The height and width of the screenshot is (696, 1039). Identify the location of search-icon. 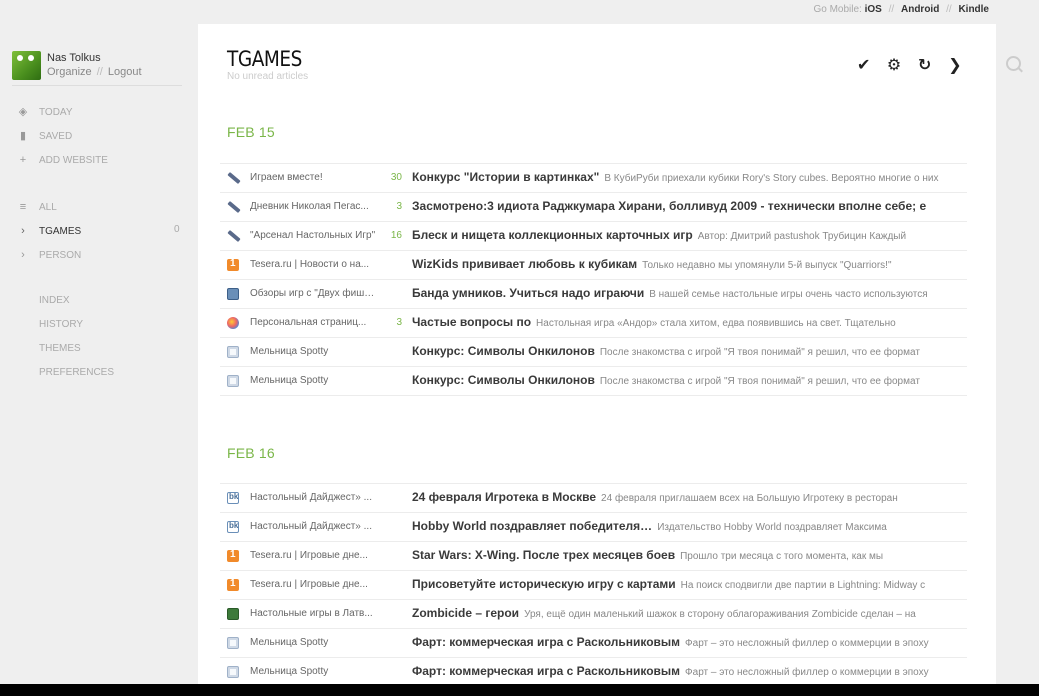
(1013, 63).